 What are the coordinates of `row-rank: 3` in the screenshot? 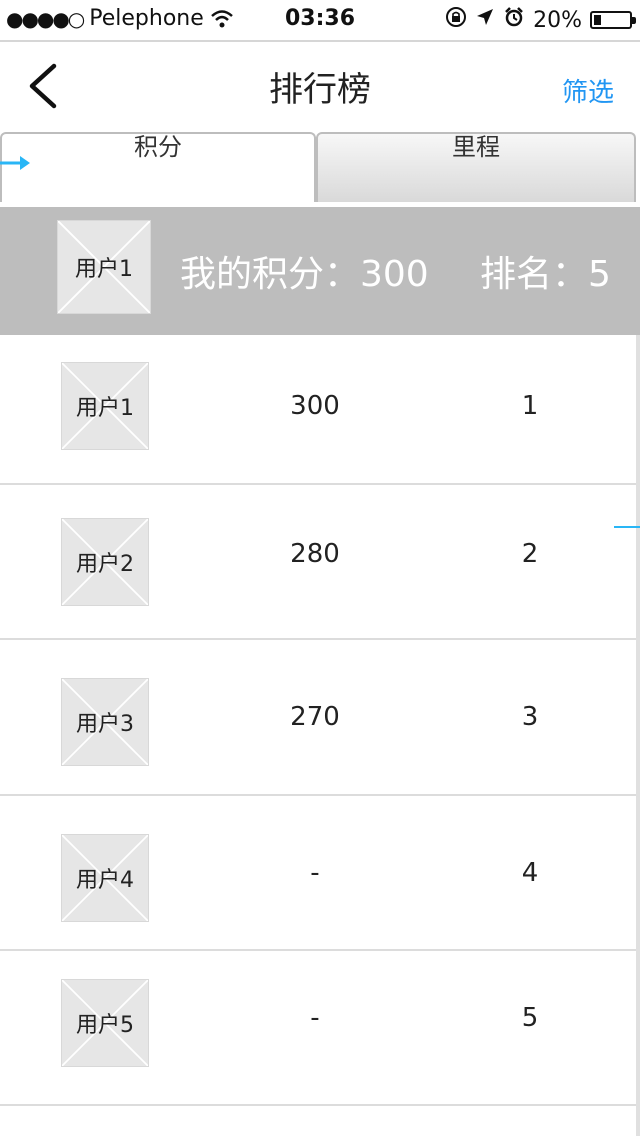 It's located at (530, 717).